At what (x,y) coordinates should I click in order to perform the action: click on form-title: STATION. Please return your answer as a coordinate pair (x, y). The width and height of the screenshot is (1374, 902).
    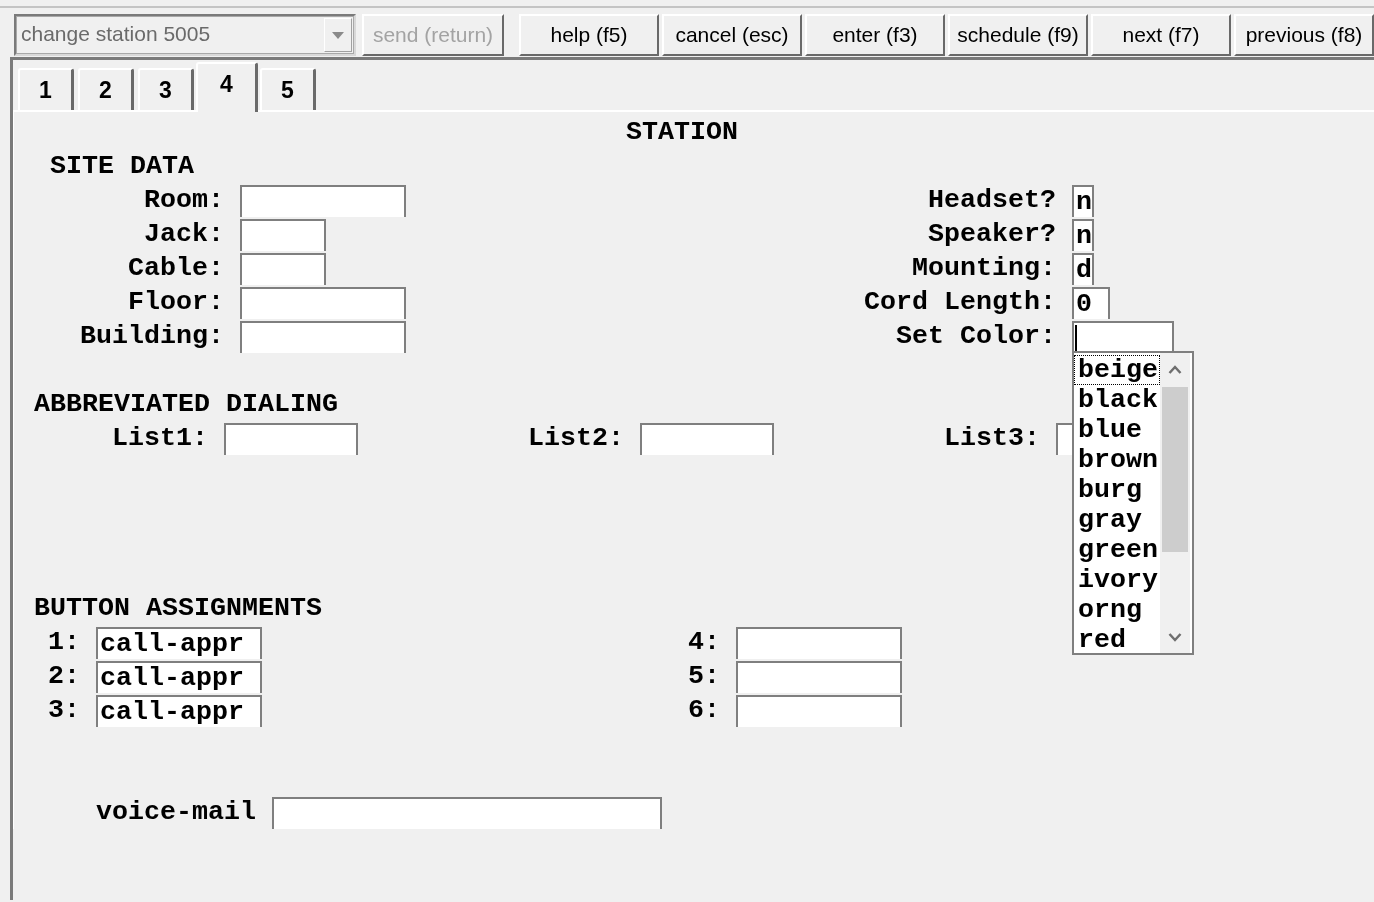
    Looking at the image, I should click on (682, 132).